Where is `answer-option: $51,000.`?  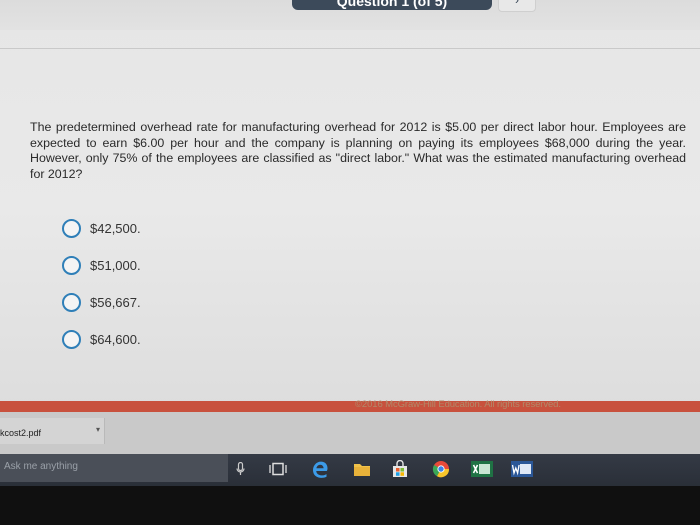 answer-option: $51,000. is located at coordinates (101, 265).